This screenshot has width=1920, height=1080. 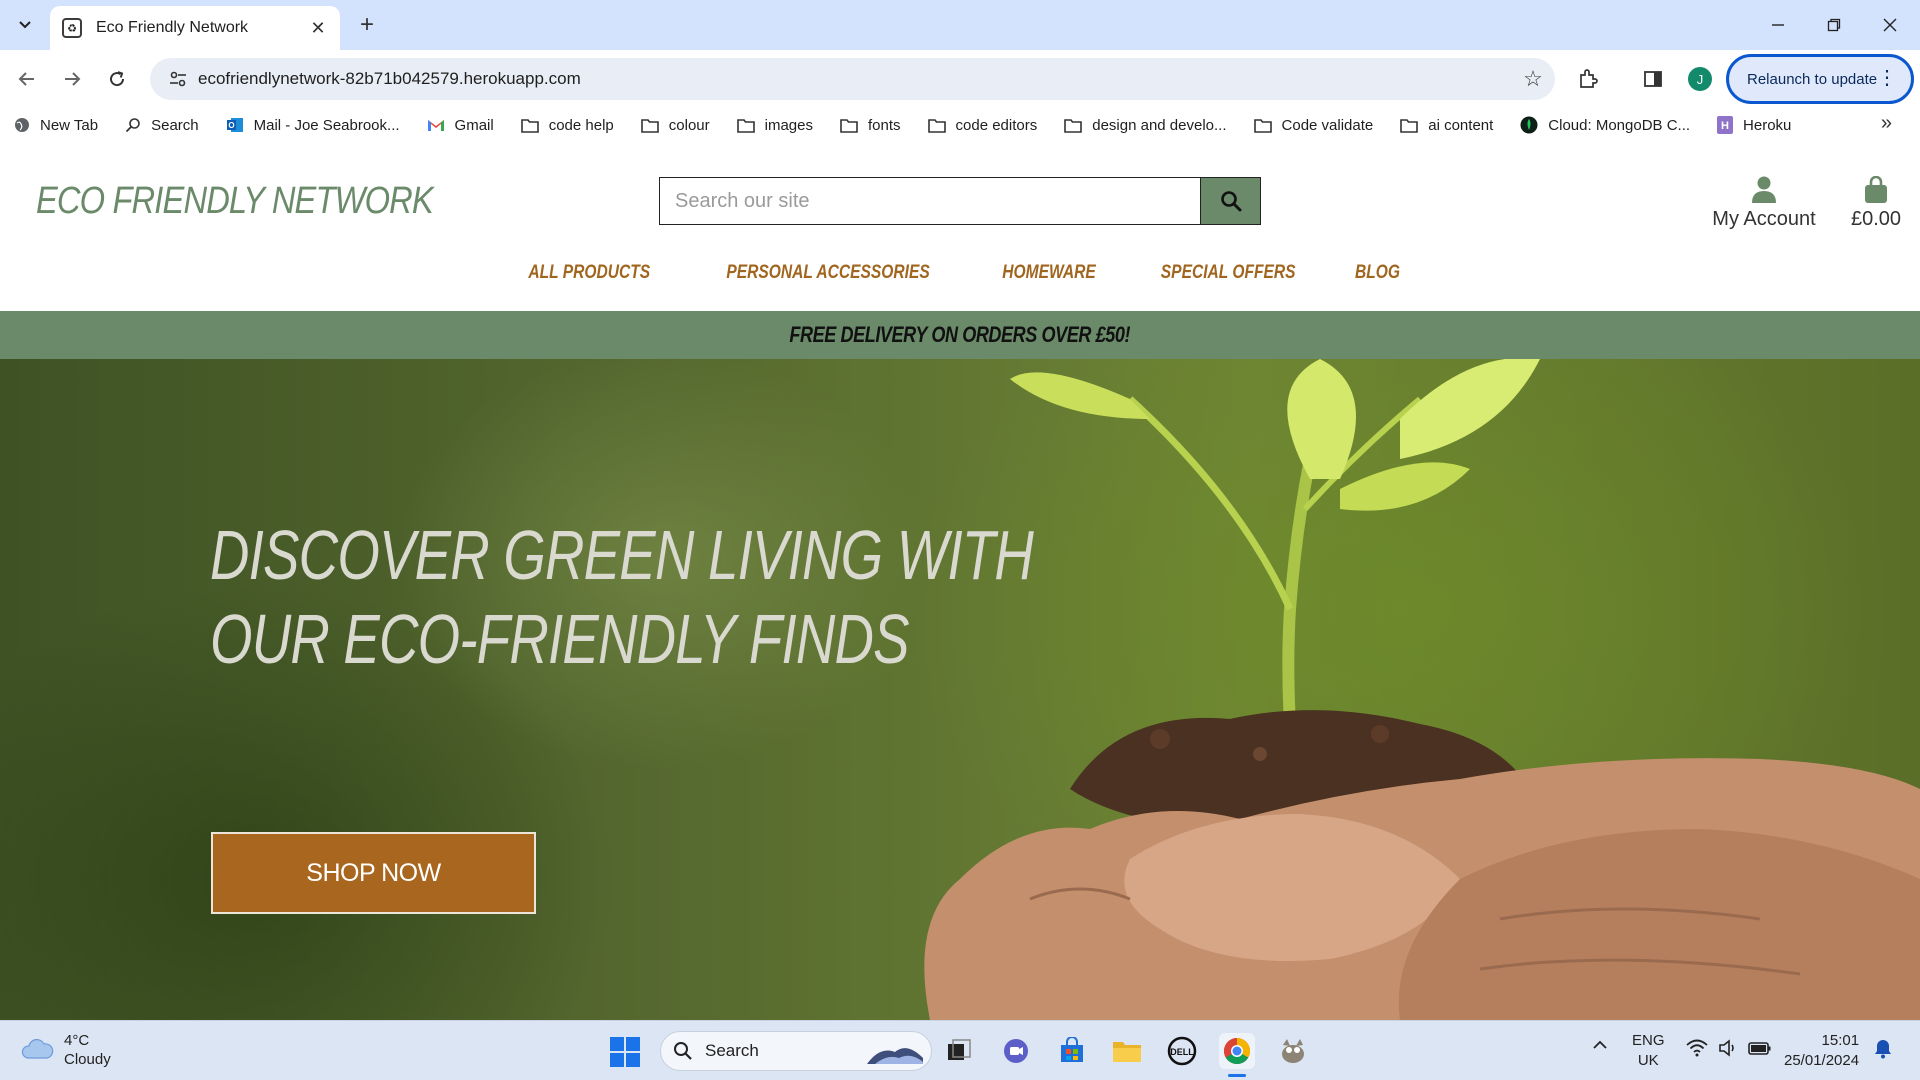 What do you see at coordinates (774, 125) in the screenshot?
I see `bookmark-folder-images: images` at bounding box center [774, 125].